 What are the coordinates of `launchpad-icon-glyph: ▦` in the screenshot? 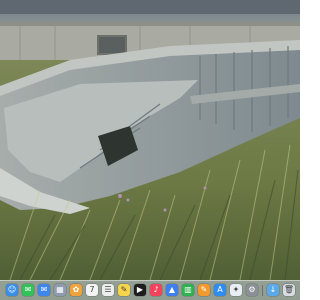 It's located at (60, 289).